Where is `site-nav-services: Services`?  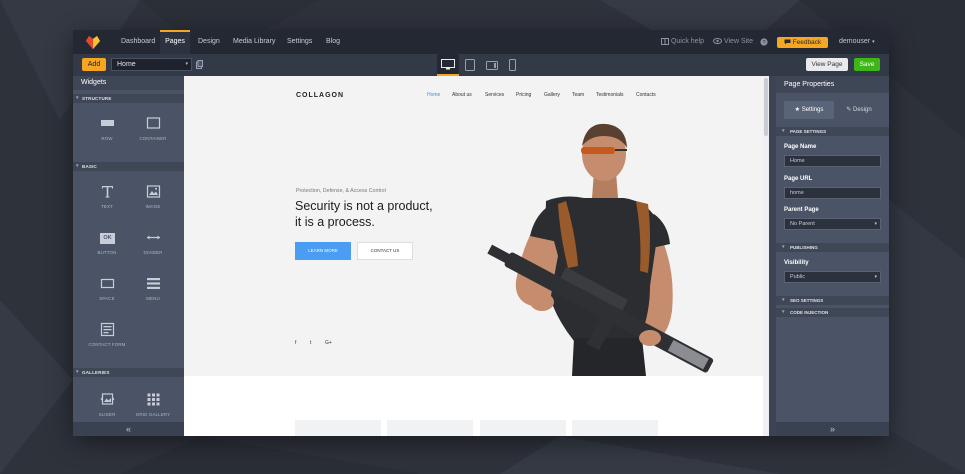 site-nav-services: Services is located at coordinates (494, 95).